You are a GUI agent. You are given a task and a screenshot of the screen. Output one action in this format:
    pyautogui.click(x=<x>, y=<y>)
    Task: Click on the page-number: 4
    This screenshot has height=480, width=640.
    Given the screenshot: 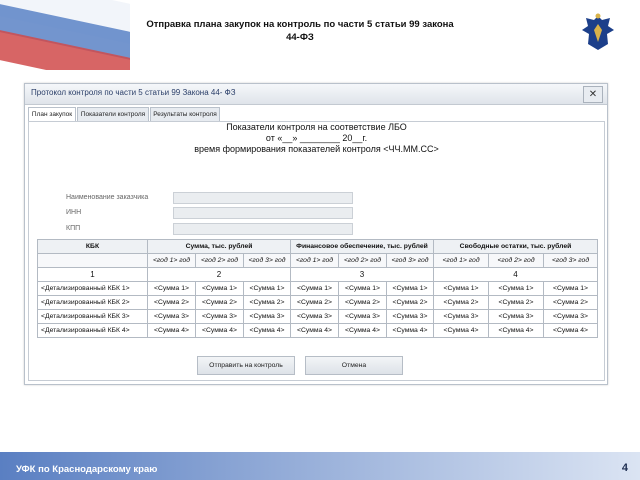 What is the action you would take?
    pyautogui.click(x=624, y=468)
    